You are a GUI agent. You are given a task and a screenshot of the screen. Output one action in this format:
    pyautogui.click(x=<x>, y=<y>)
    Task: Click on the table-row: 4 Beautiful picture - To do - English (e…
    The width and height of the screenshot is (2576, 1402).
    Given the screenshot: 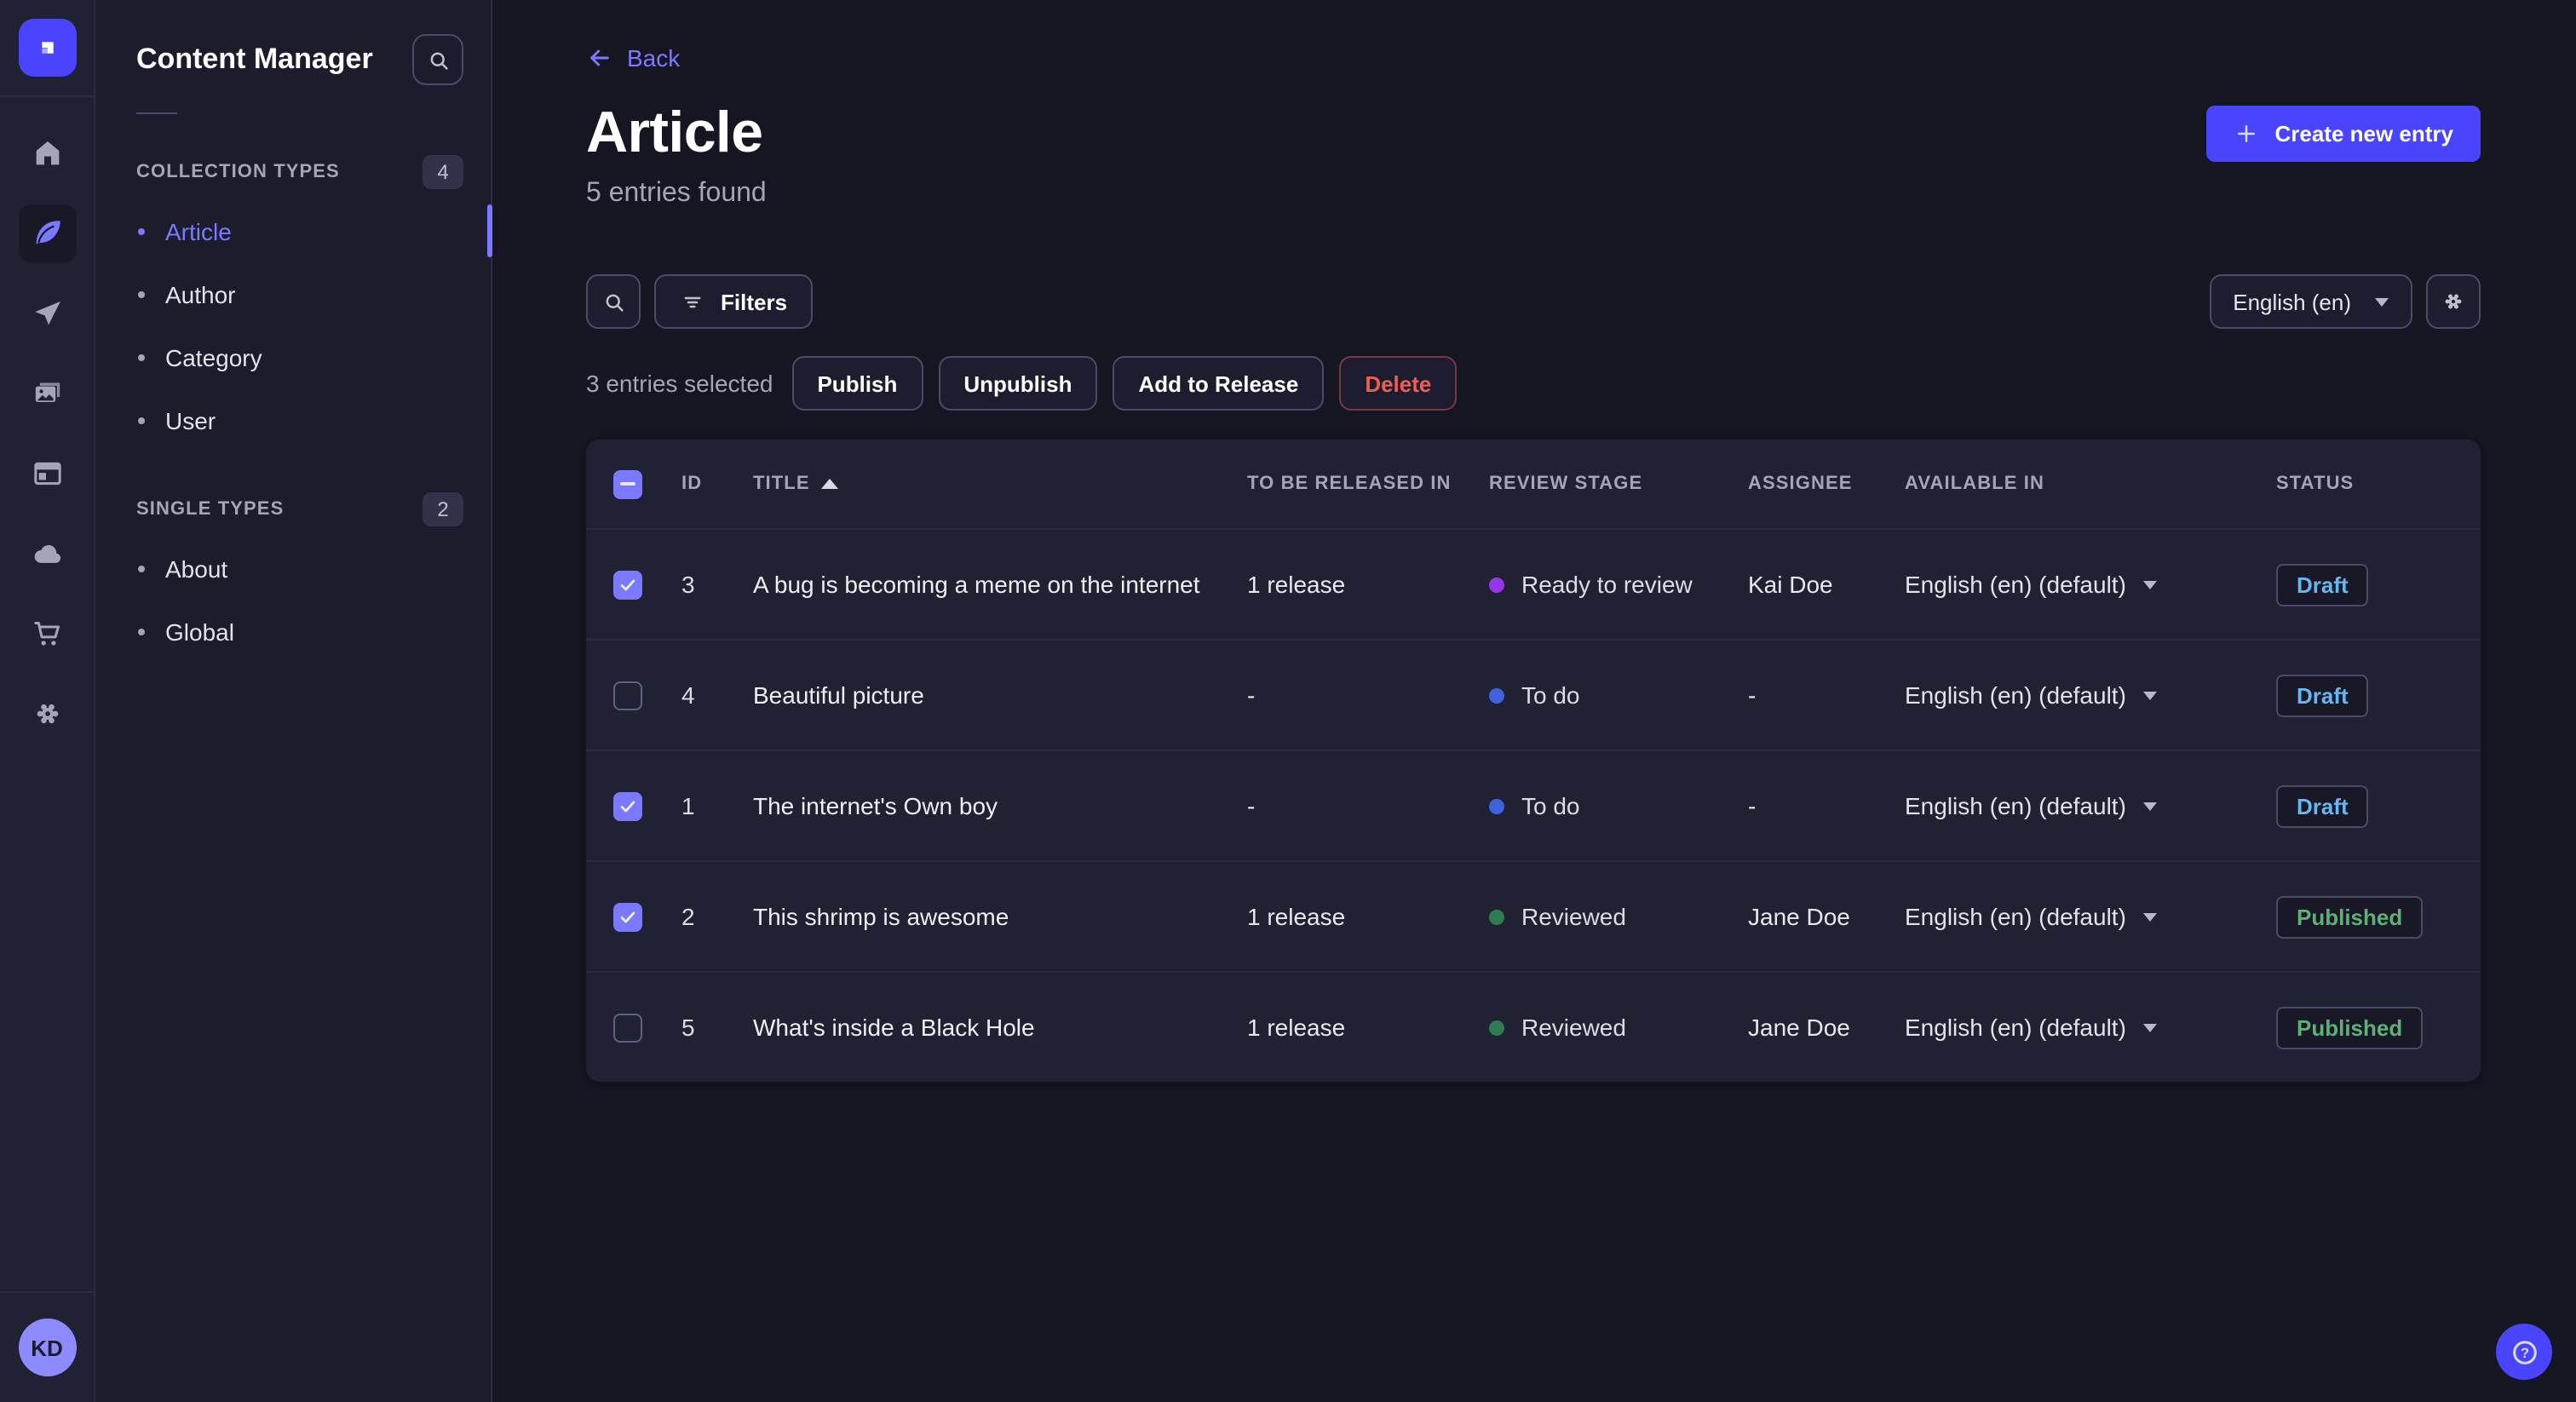 What is the action you would take?
    pyautogui.click(x=1534, y=694)
    